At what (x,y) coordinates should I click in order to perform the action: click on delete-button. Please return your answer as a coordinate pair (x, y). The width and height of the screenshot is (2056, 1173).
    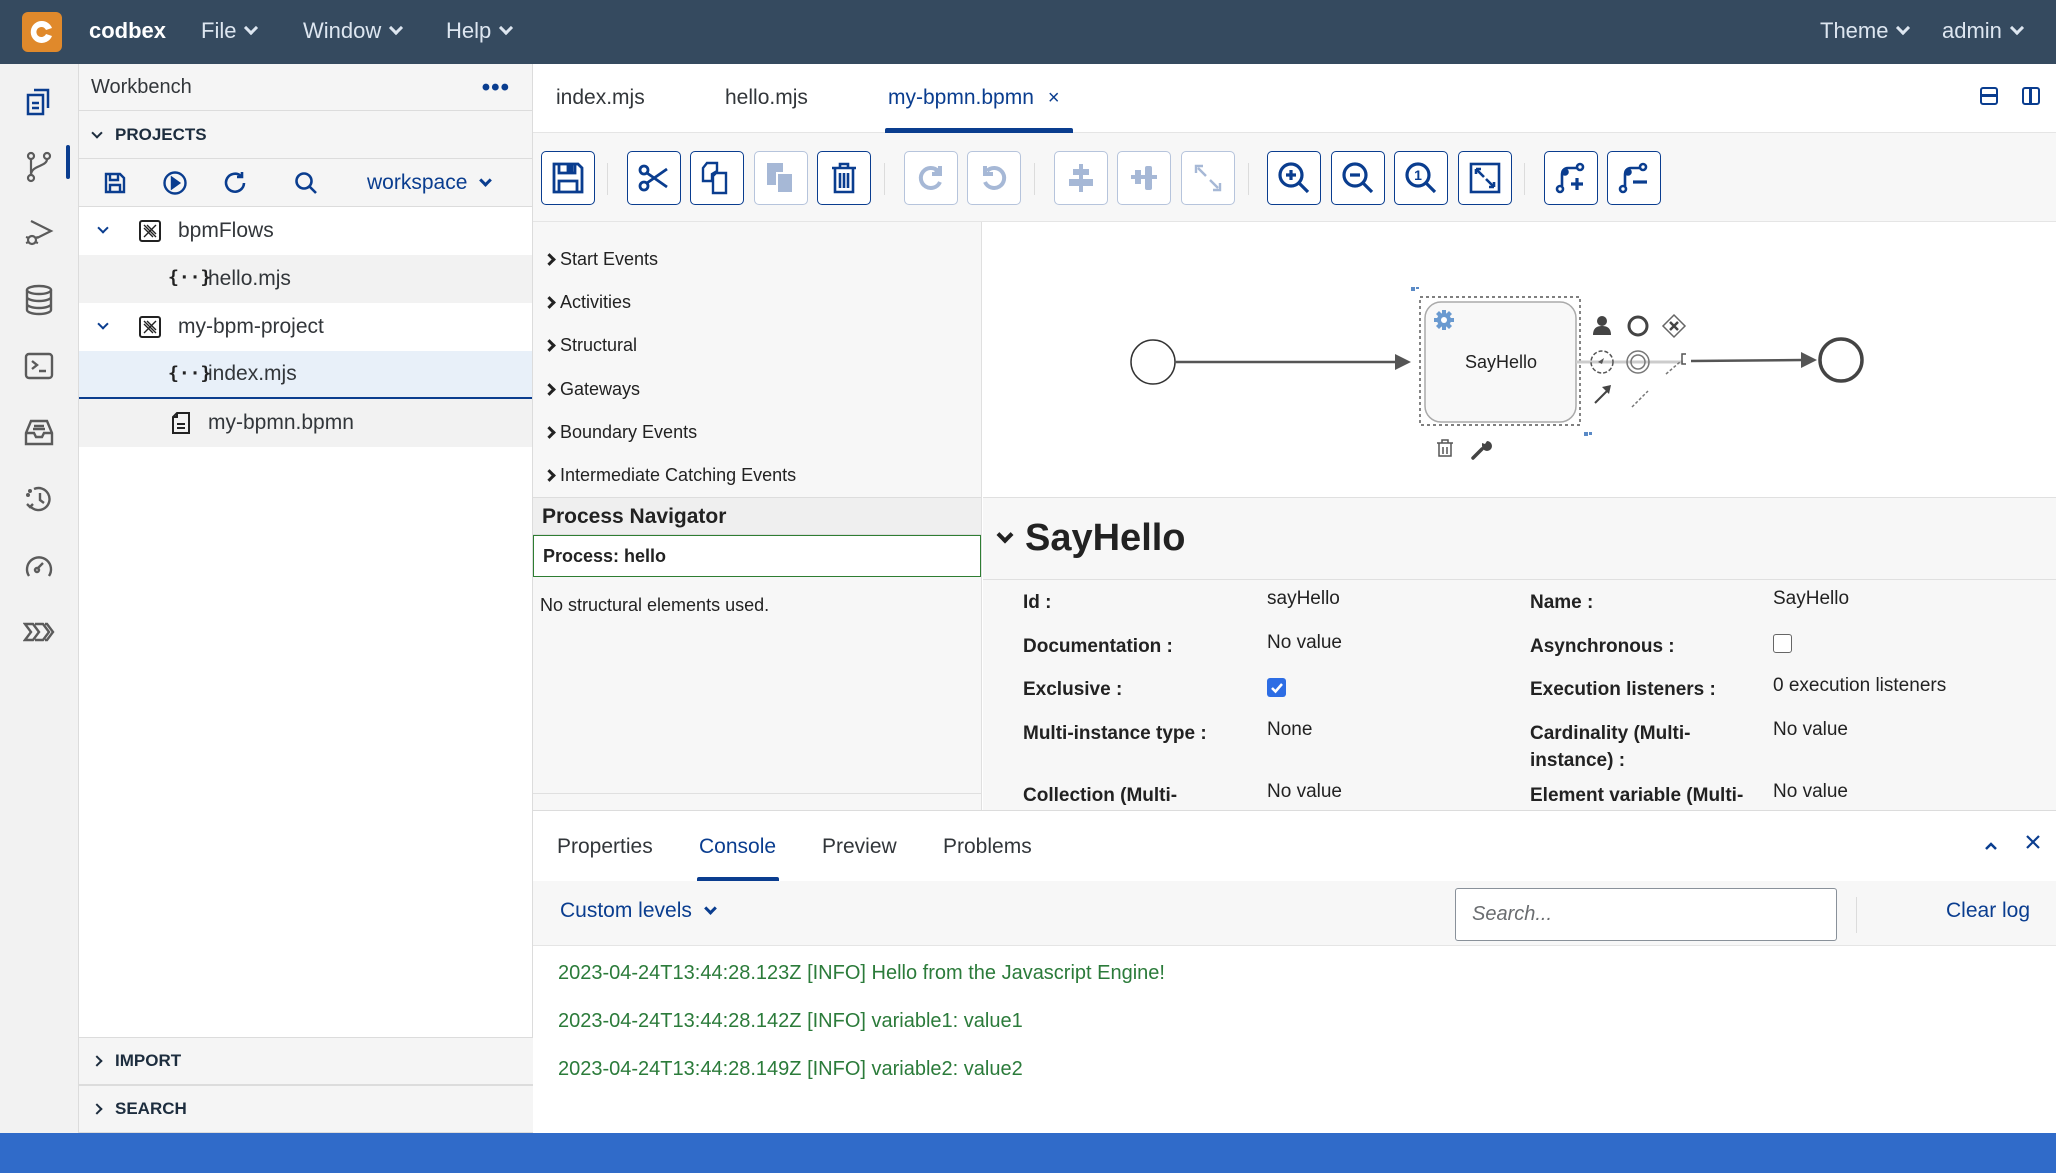
    Looking at the image, I should click on (844, 178).